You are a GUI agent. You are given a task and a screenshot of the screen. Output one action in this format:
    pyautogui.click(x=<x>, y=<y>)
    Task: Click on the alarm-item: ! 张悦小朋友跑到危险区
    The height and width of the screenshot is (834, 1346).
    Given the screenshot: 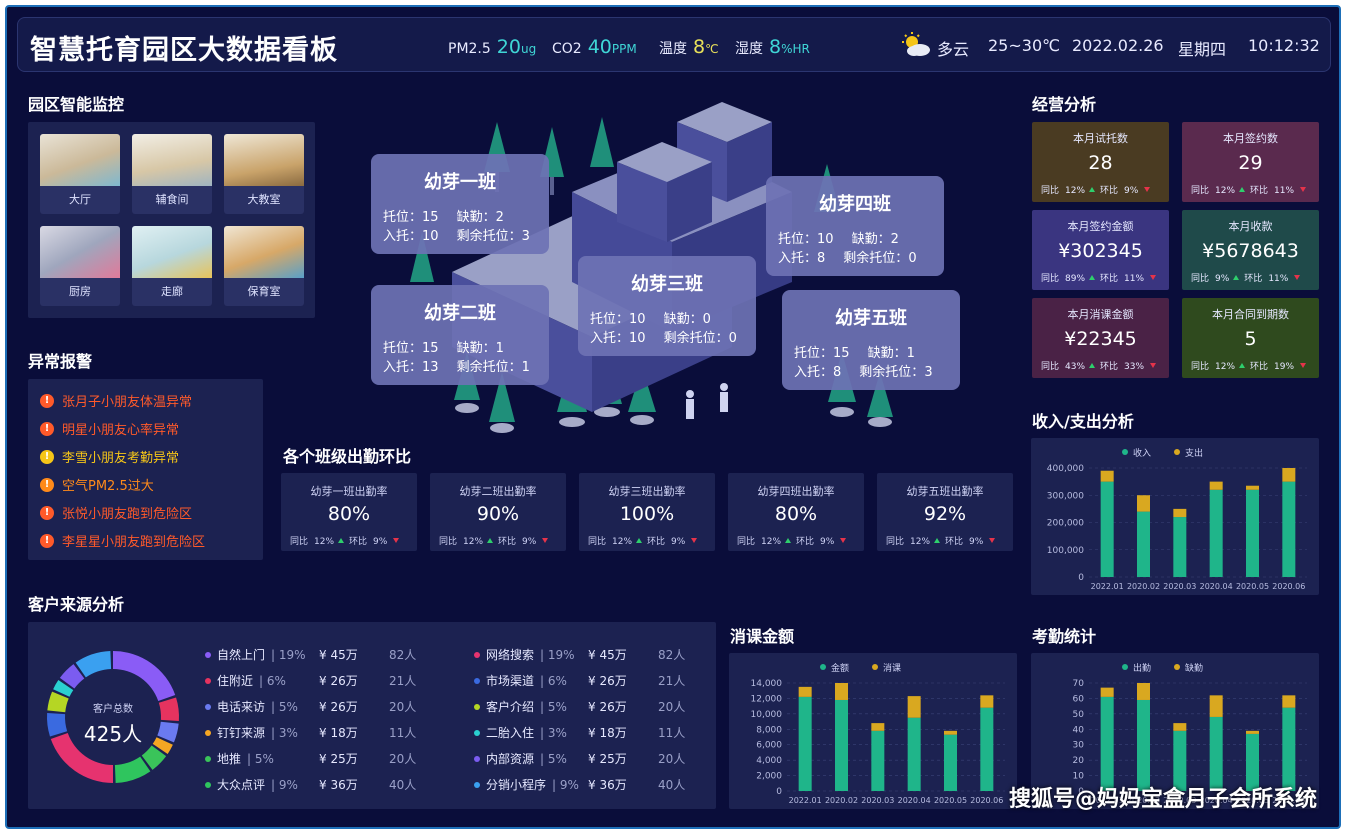 What is the action you would take?
    pyautogui.click(x=116, y=512)
    